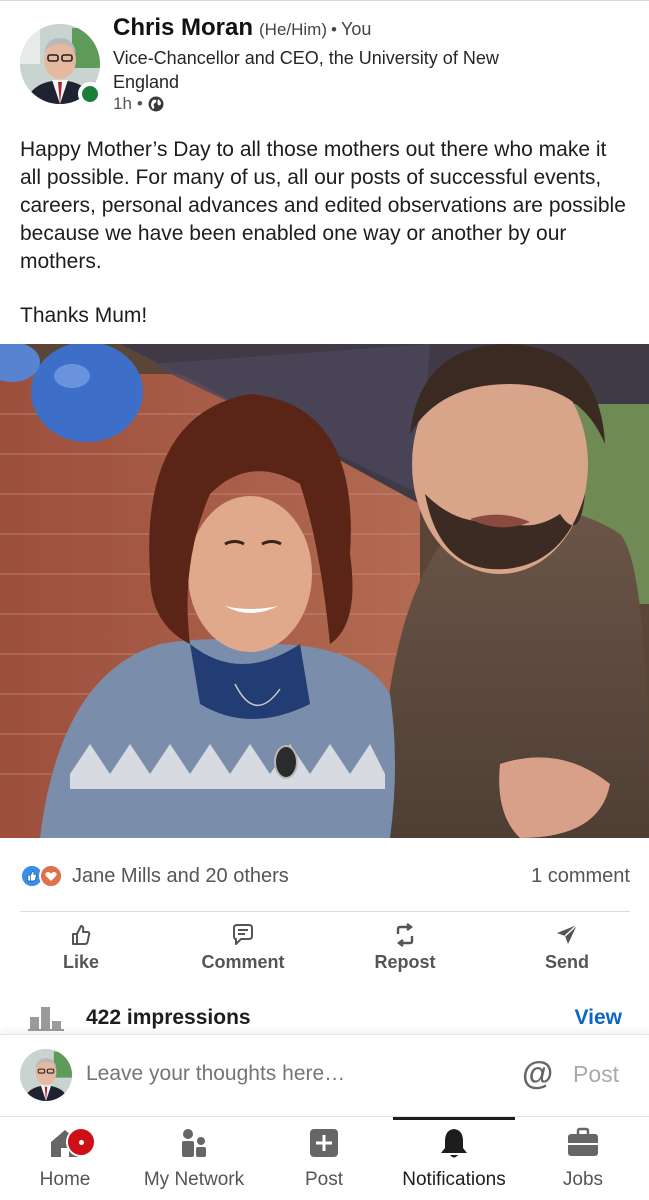  Describe the element at coordinates (46, 1019) in the screenshot. I see `bar-chart-icon` at that location.